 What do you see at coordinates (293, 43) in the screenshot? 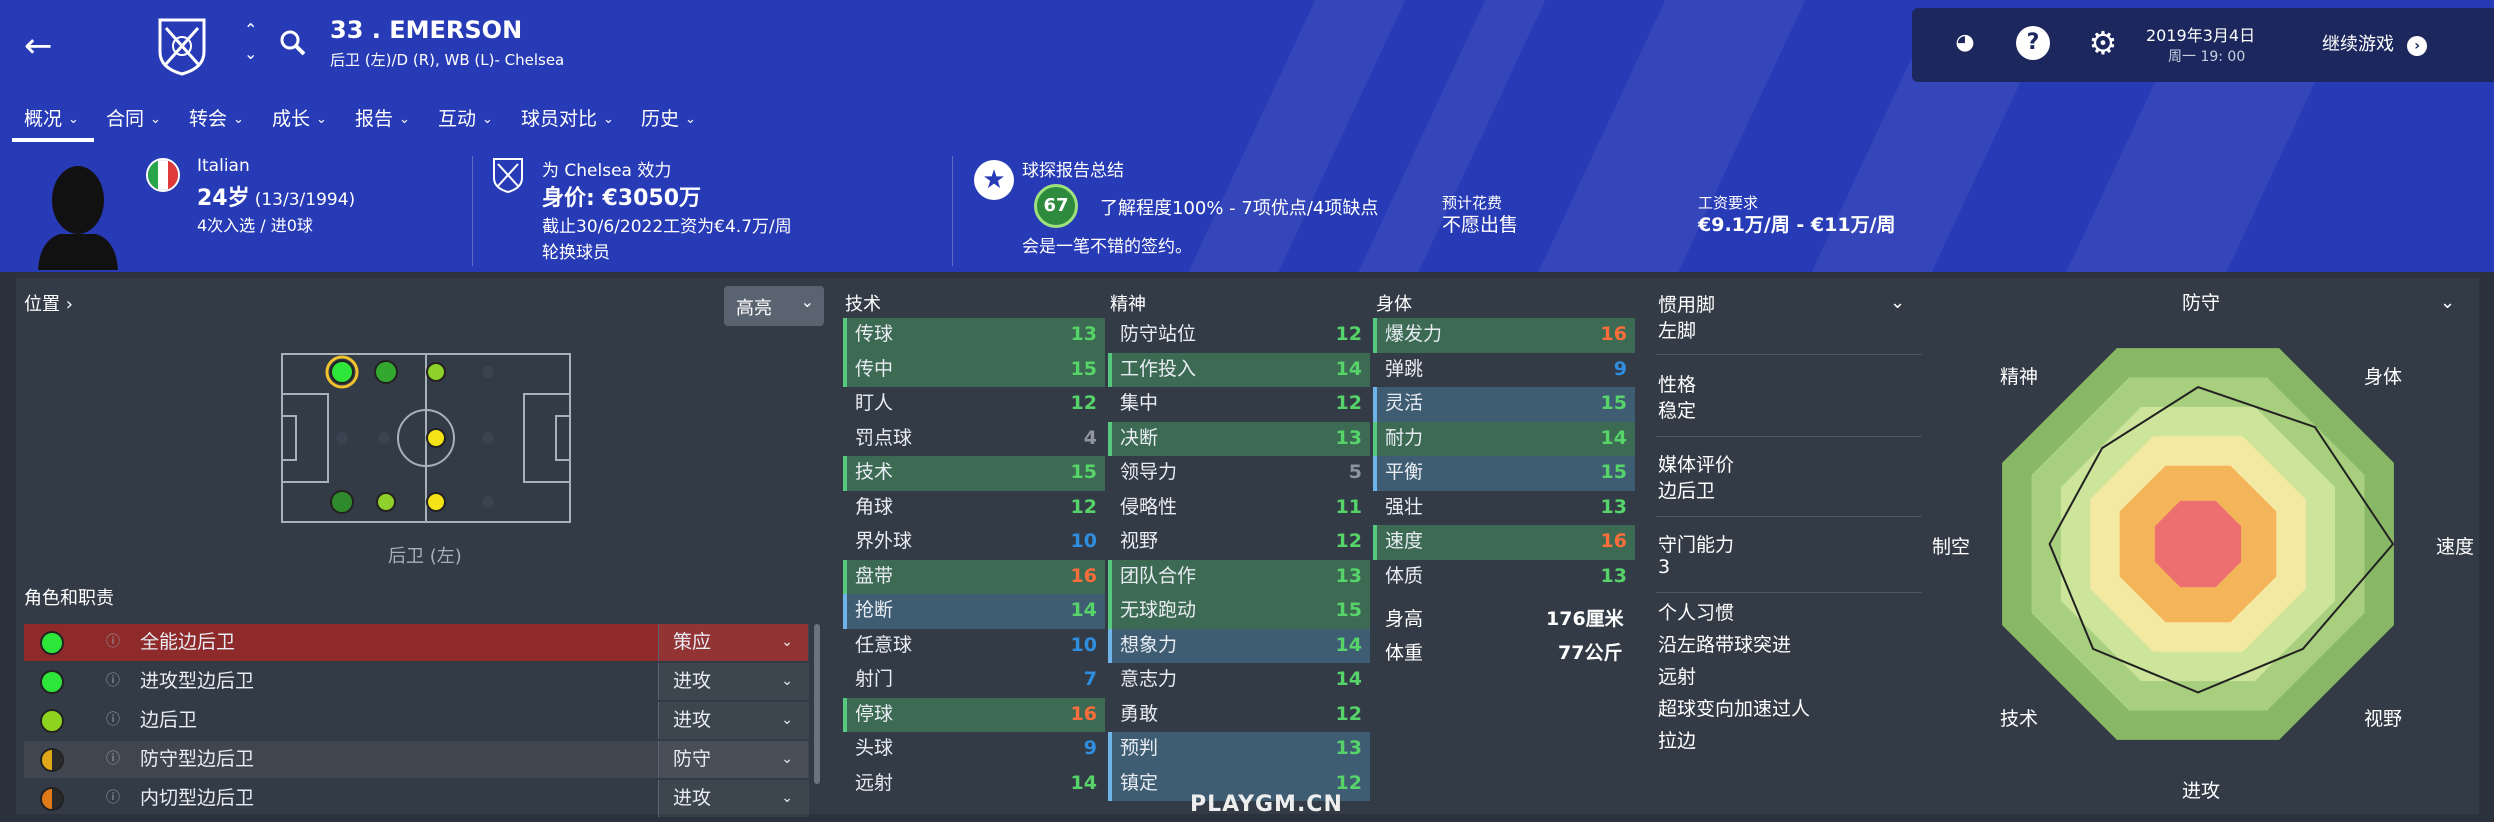
I see `search-icon` at bounding box center [293, 43].